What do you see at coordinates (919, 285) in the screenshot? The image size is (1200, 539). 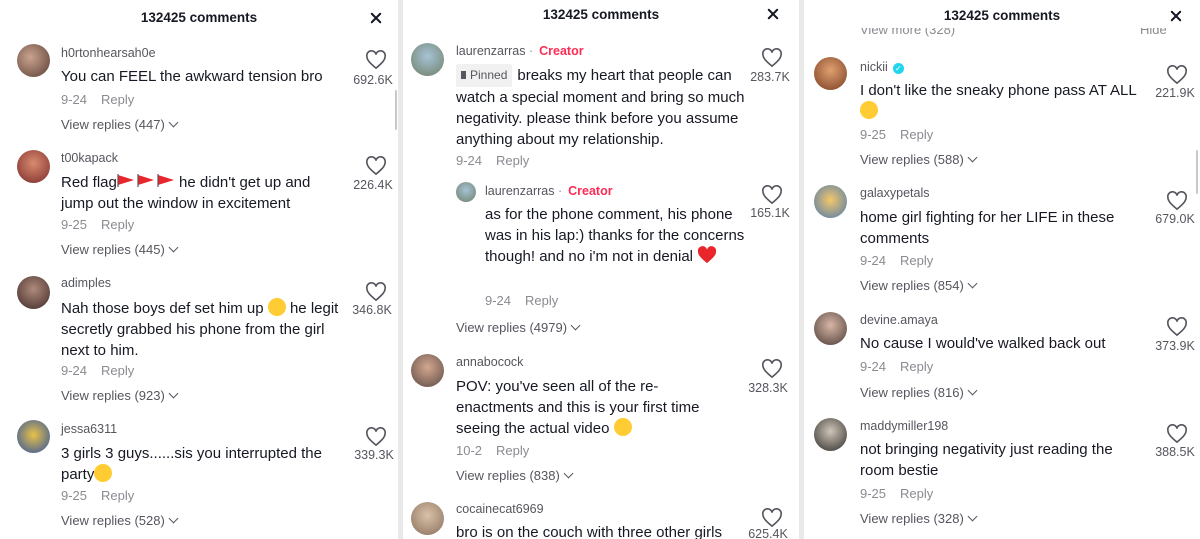 I see `view-replies-button: View replies (854)` at bounding box center [919, 285].